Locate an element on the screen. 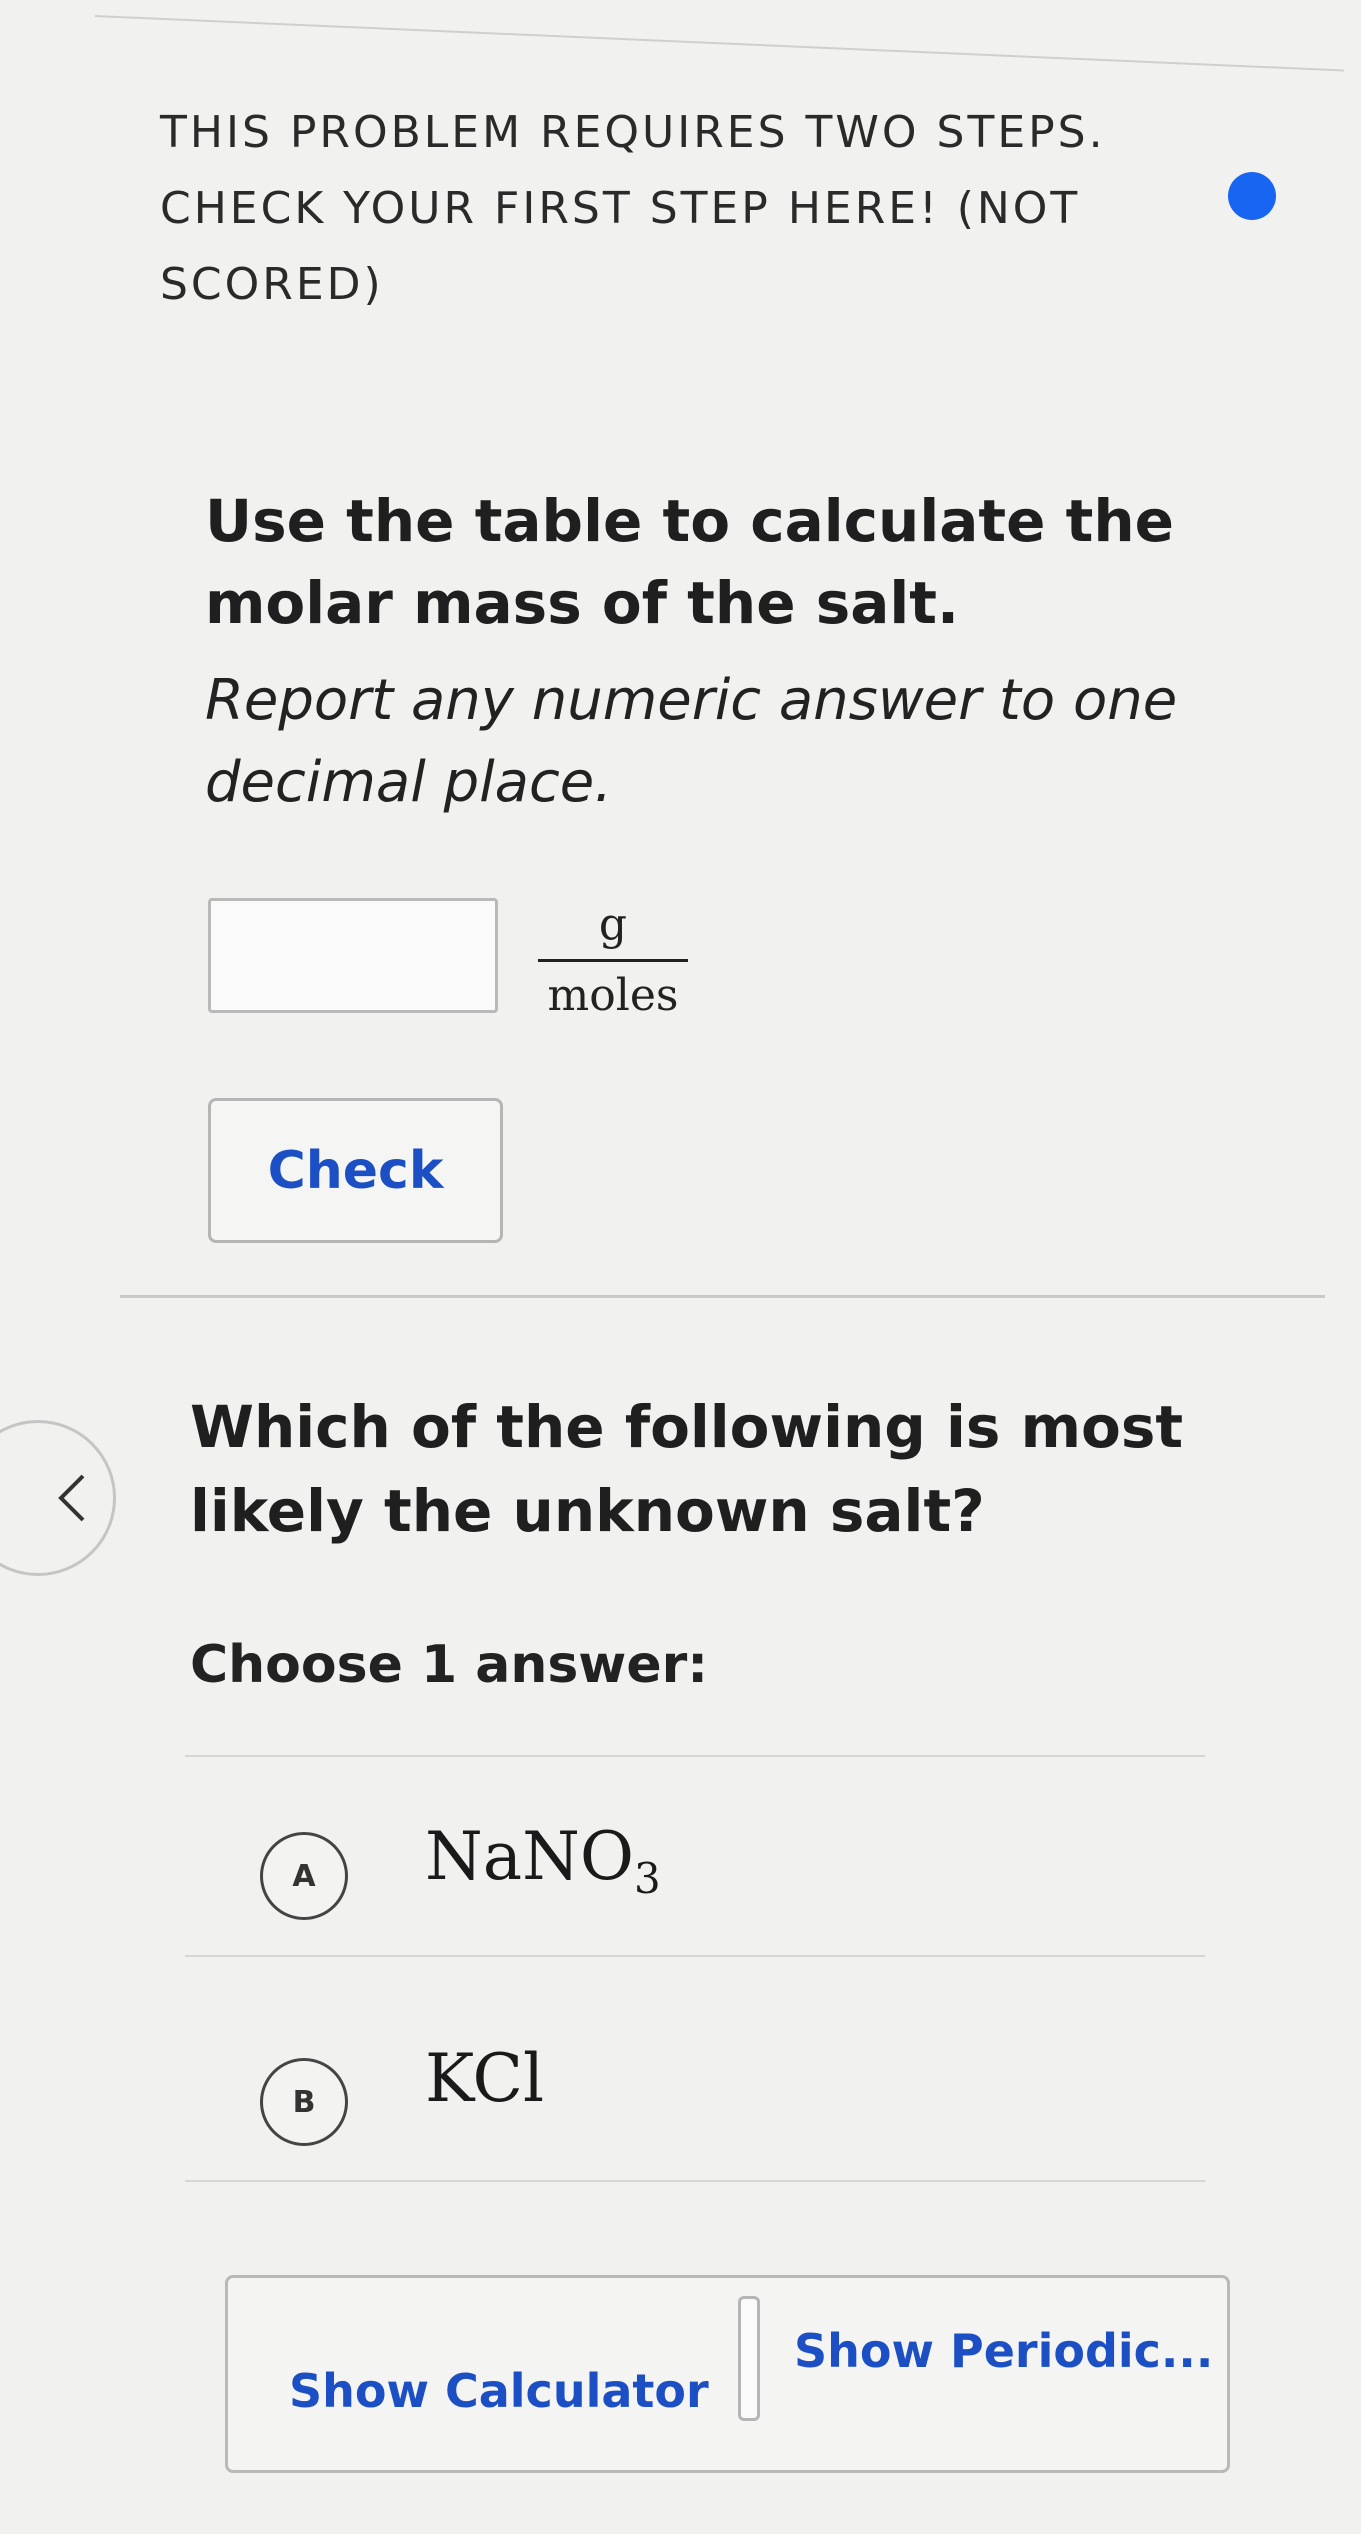  unit-denominator: moles is located at coordinates (613, 995).